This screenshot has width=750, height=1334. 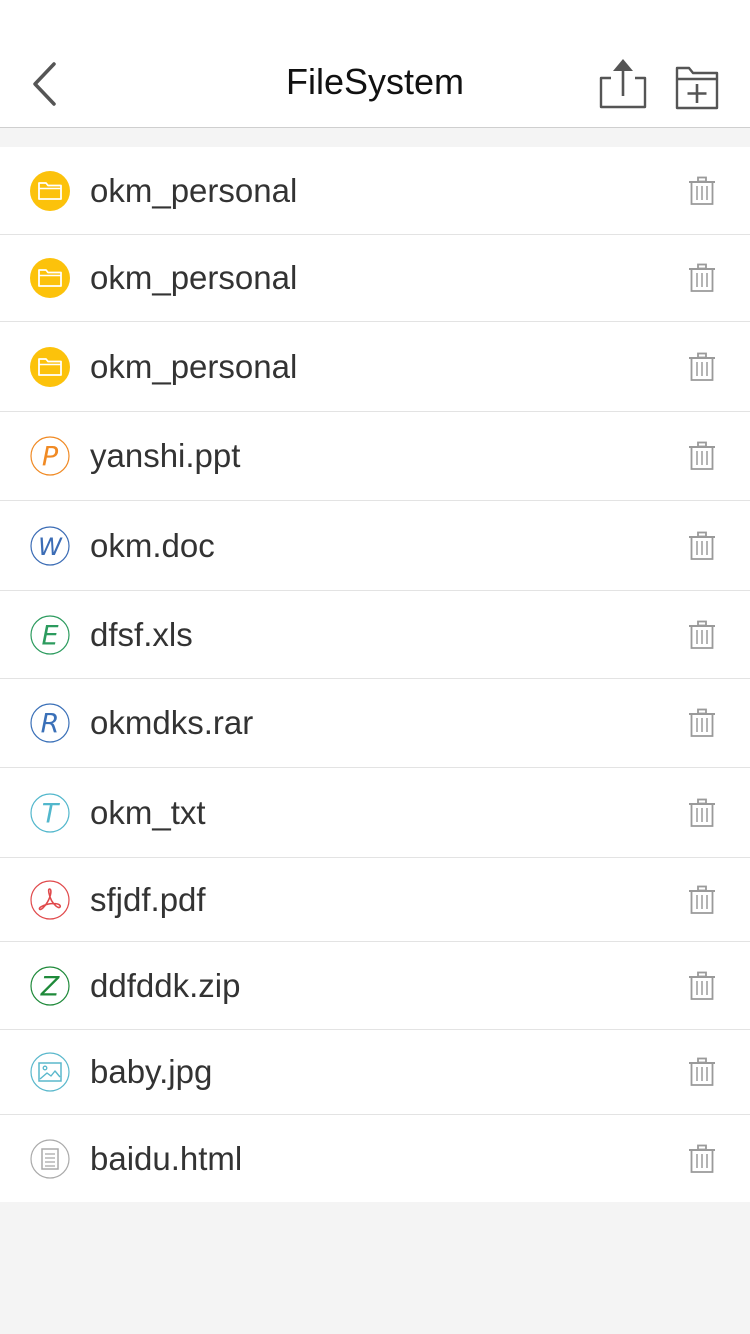 I want to click on svg-text: W, so click(x=50, y=547).